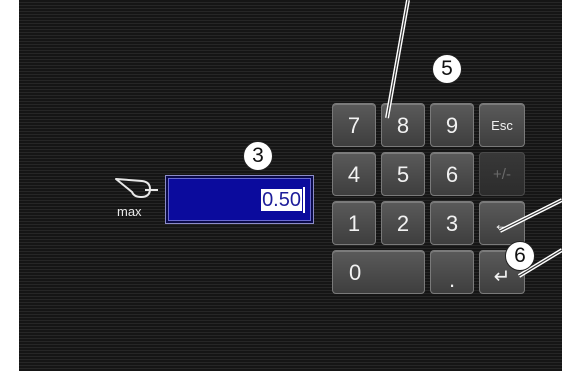  I want to click on callout-6: 6, so click(520, 256).